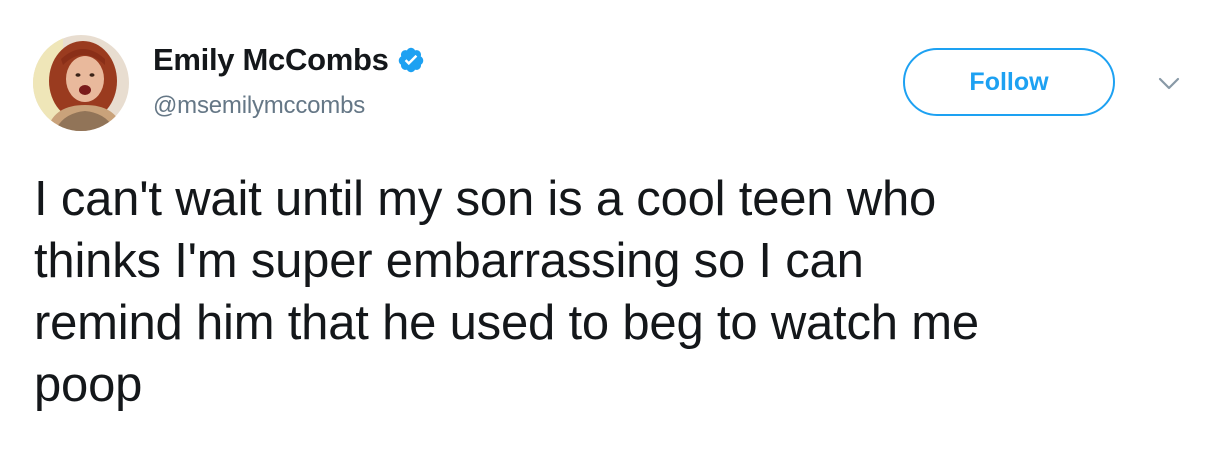 The image size is (1220, 458). I want to click on author-name-row: Emily McCombs, so click(289, 60).